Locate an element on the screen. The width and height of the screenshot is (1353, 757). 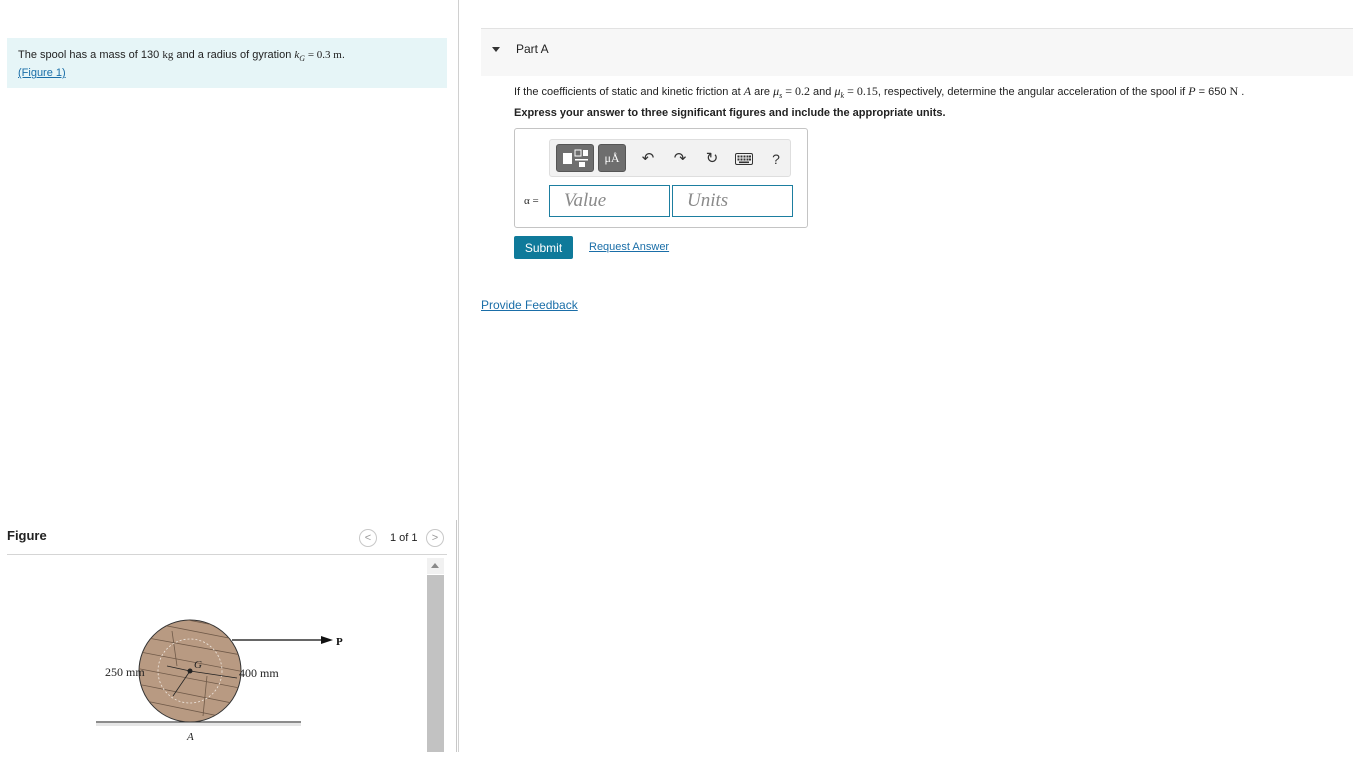
figure-area: P 250 mm 400 mm G A is located at coordinates (227, 654).